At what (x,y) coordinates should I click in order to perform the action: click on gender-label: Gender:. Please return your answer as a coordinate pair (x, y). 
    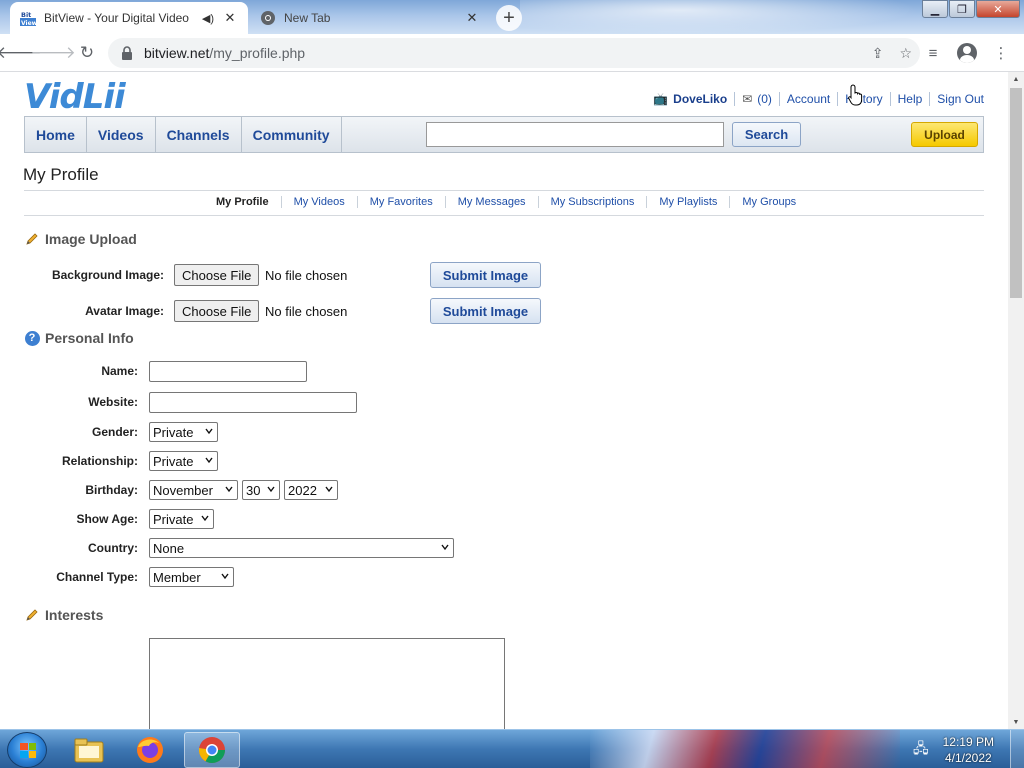
    Looking at the image, I should click on (114, 432).